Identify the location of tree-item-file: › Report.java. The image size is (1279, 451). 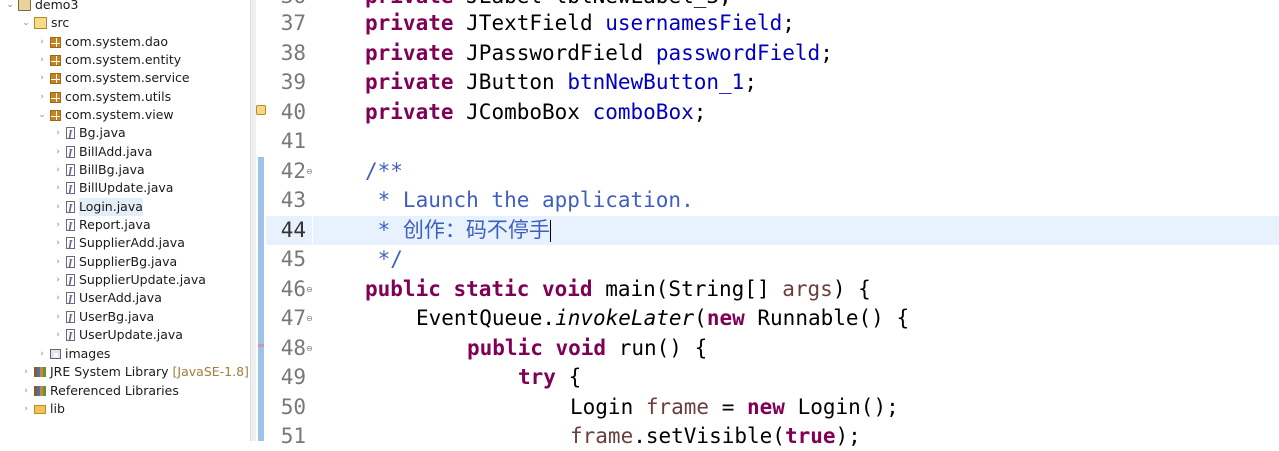
(101, 226).